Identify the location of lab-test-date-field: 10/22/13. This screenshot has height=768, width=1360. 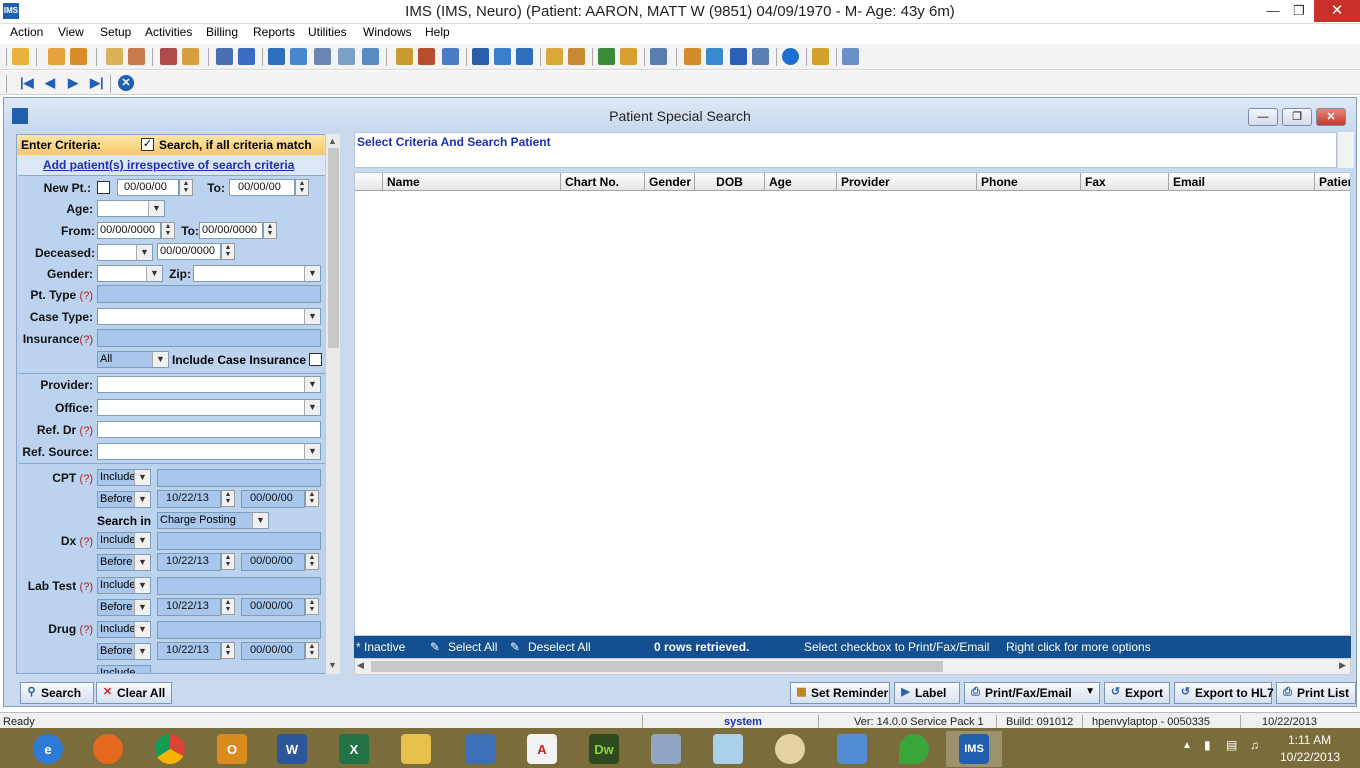
(189, 607).